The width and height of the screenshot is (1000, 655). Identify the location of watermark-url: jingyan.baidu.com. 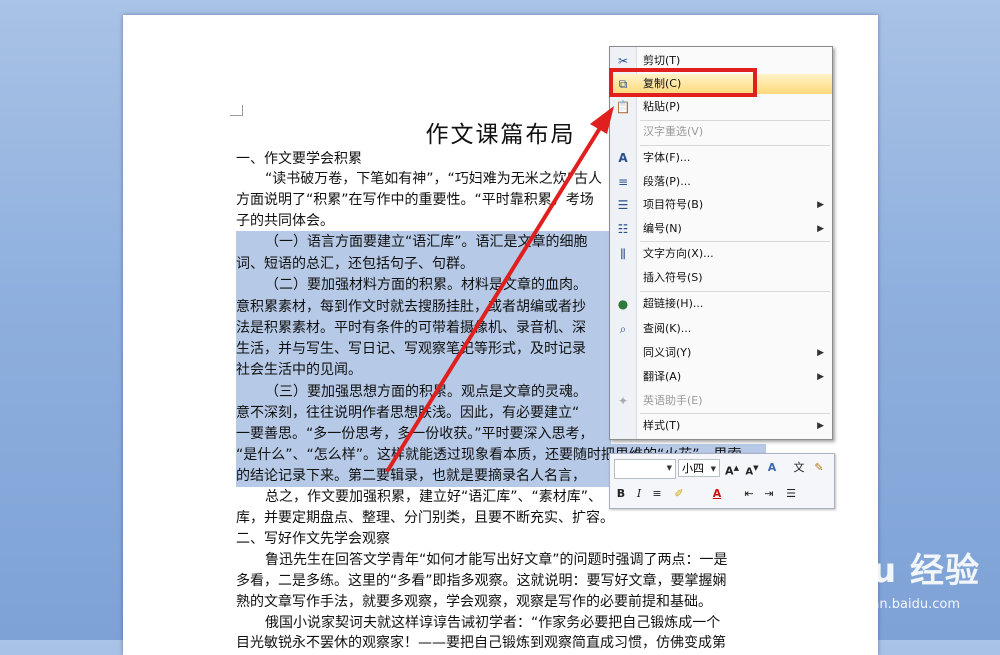
(900, 604).